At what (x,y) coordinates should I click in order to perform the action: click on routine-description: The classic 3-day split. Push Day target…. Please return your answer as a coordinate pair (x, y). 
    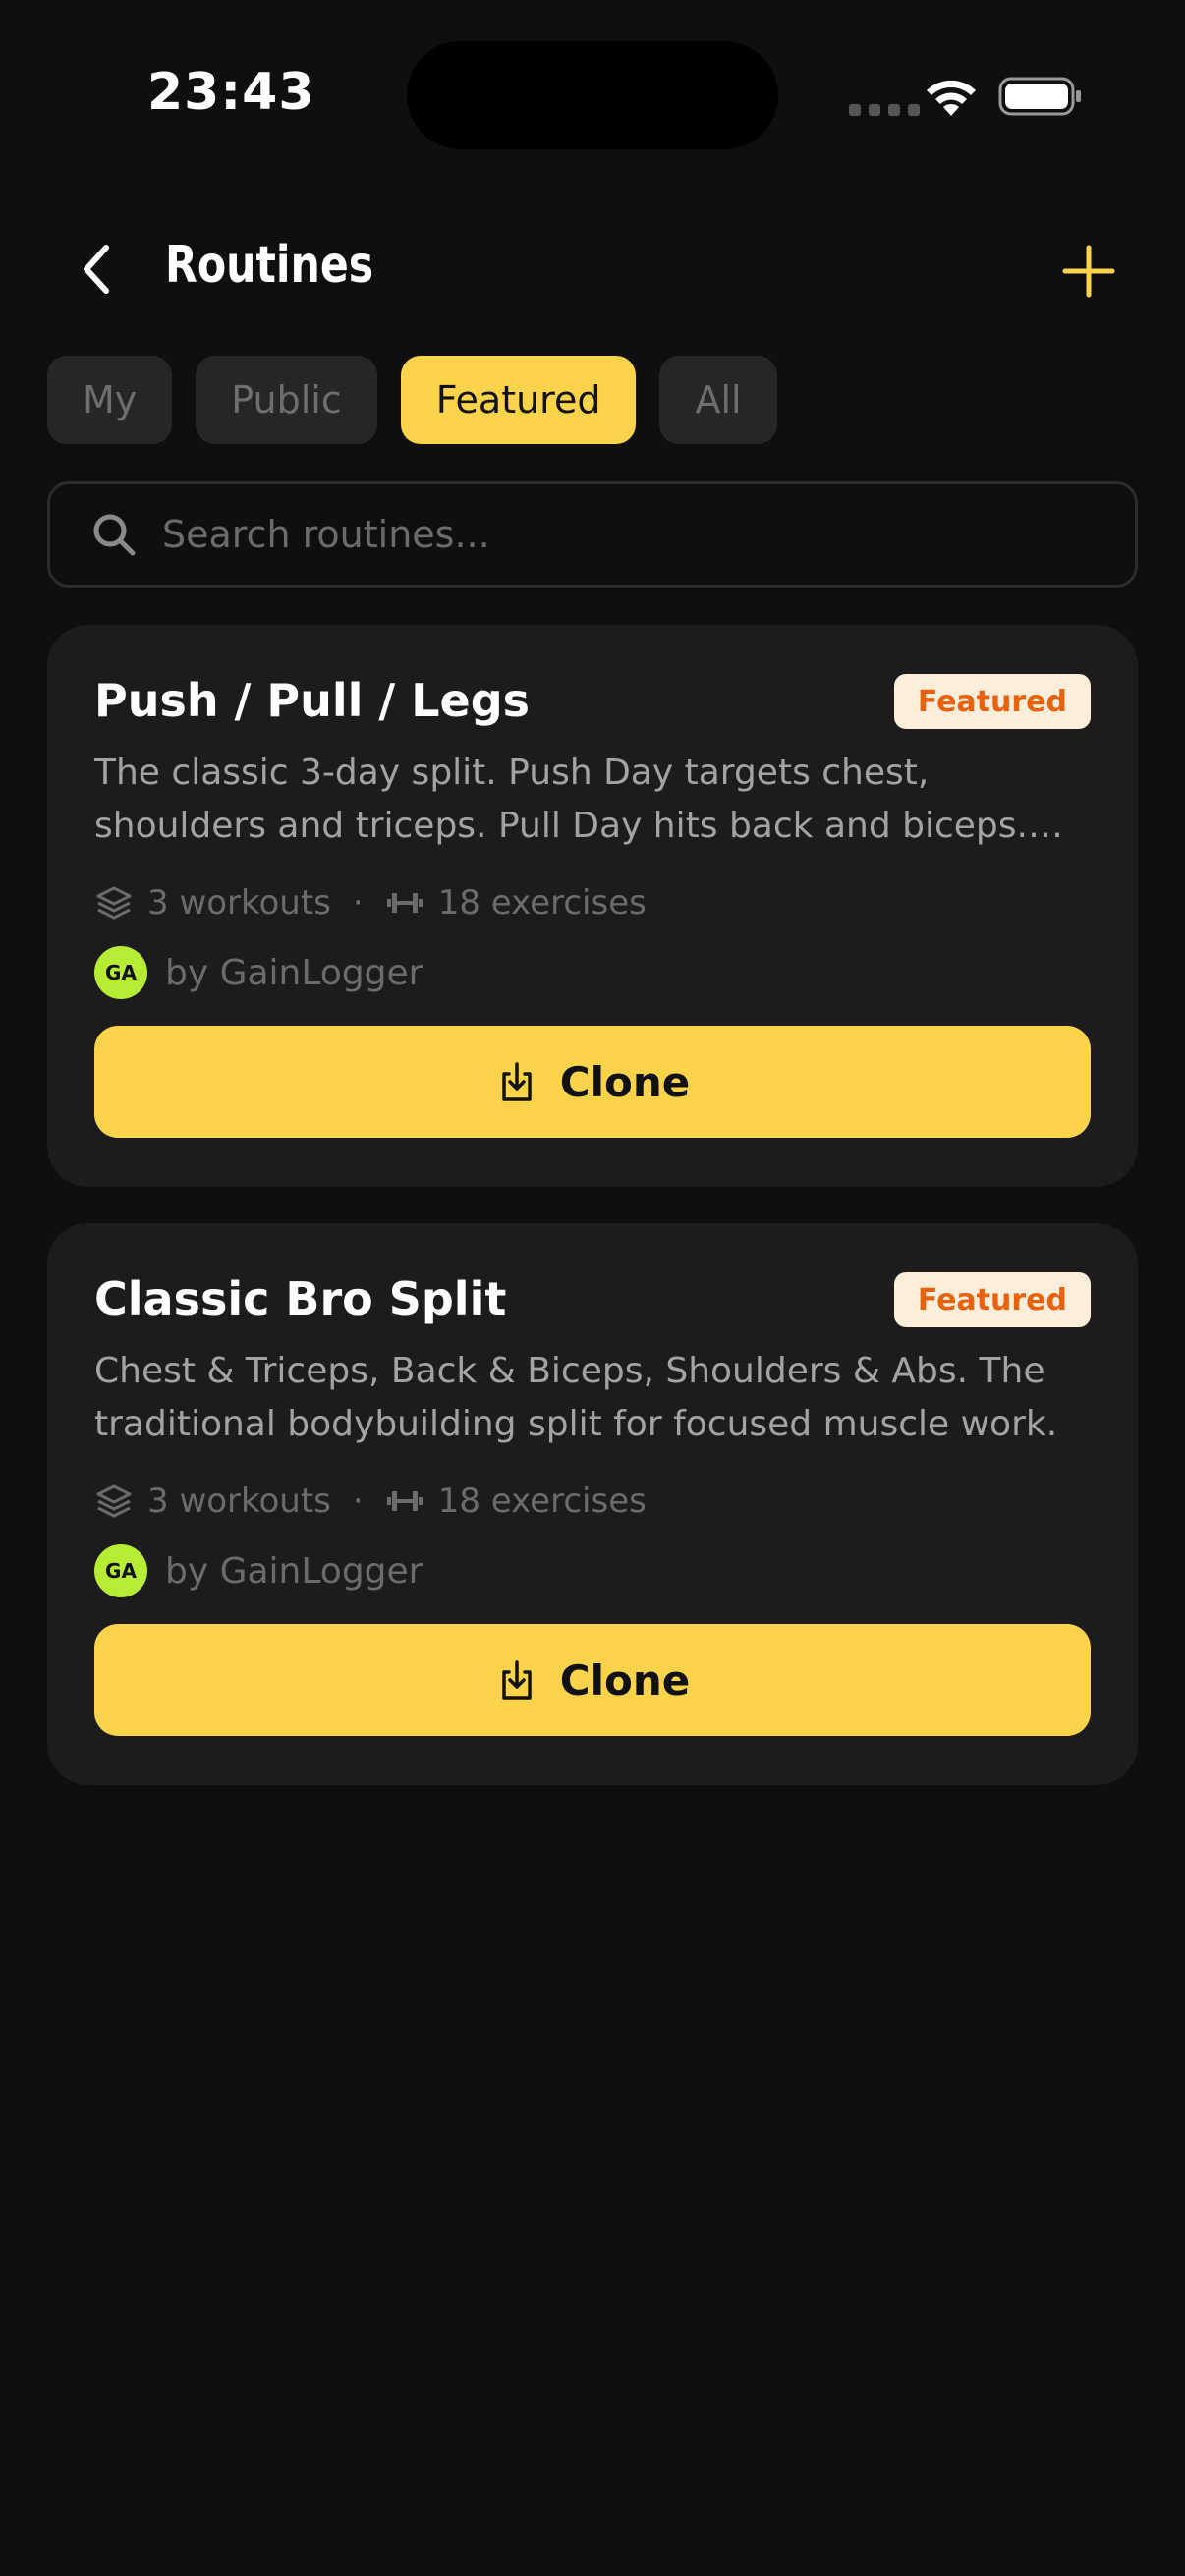
    Looking at the image, I should click on (561, 799).